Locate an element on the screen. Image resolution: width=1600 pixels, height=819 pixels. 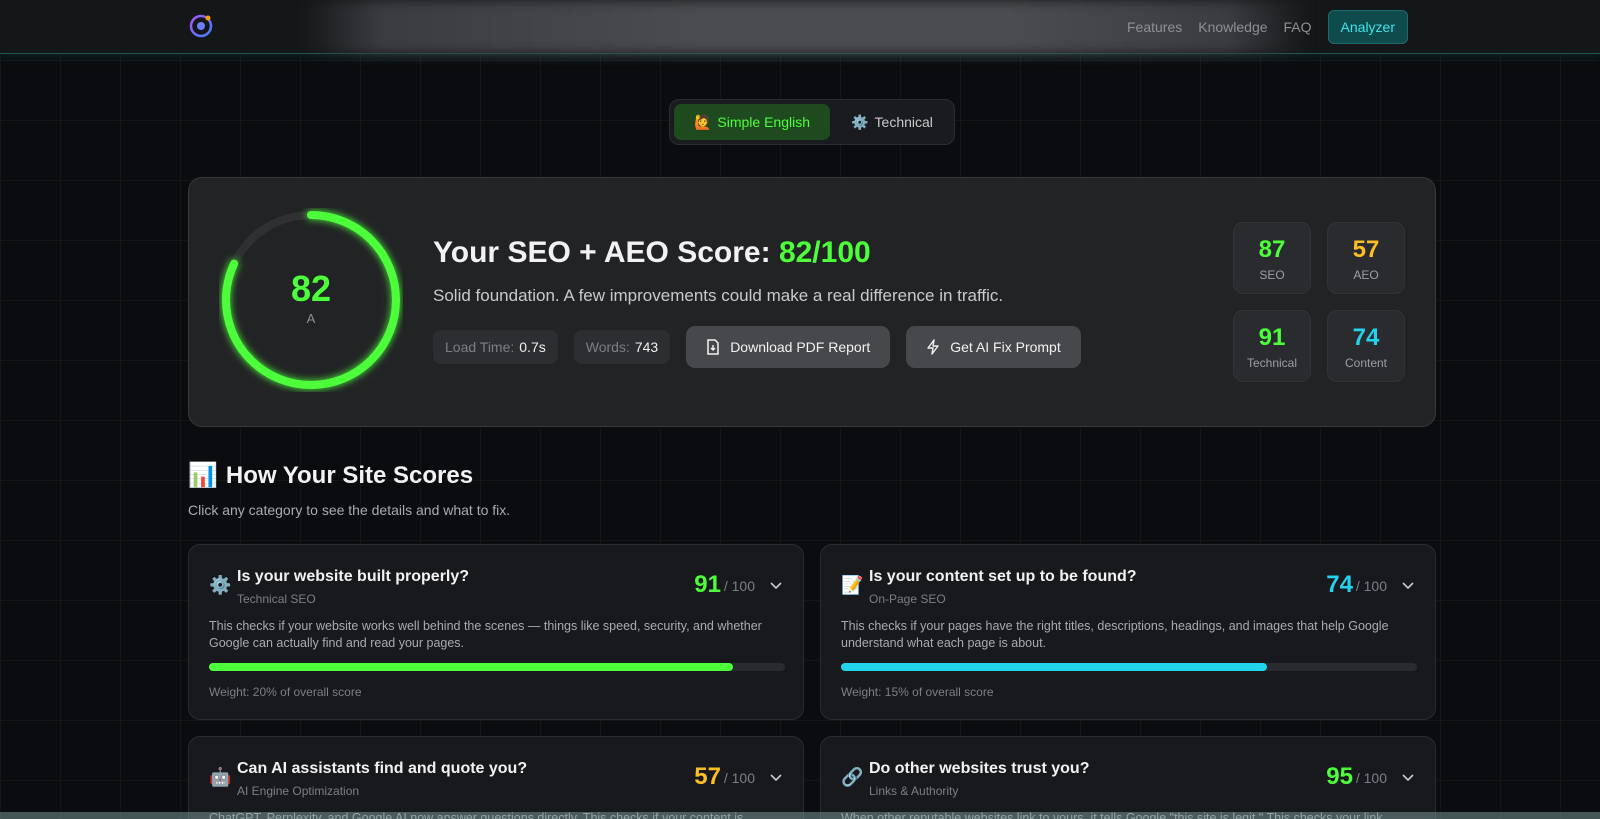
mode-technical-label: Technical is located at coordinates (903, 122).